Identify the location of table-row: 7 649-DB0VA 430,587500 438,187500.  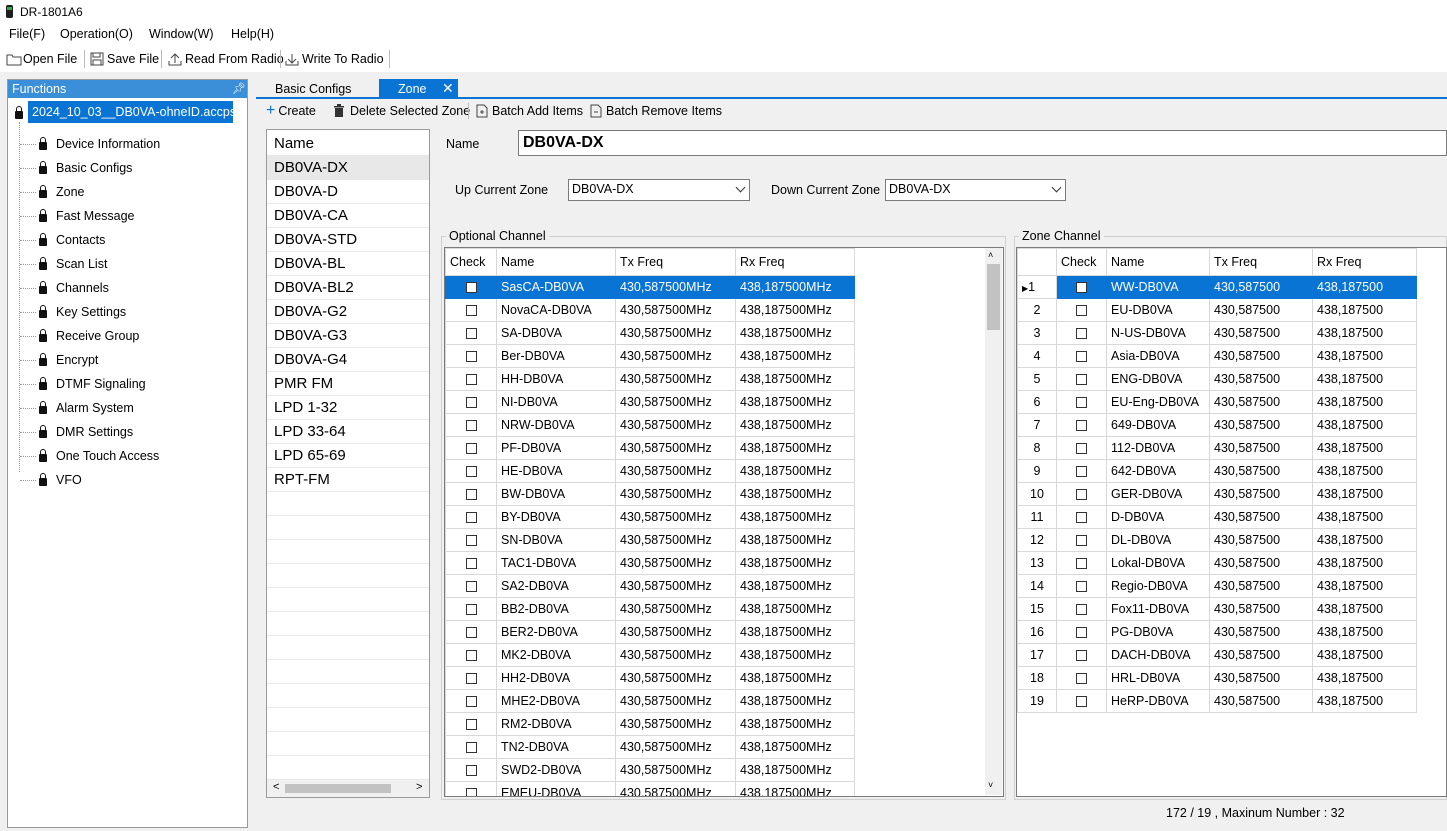
(1217, 425).